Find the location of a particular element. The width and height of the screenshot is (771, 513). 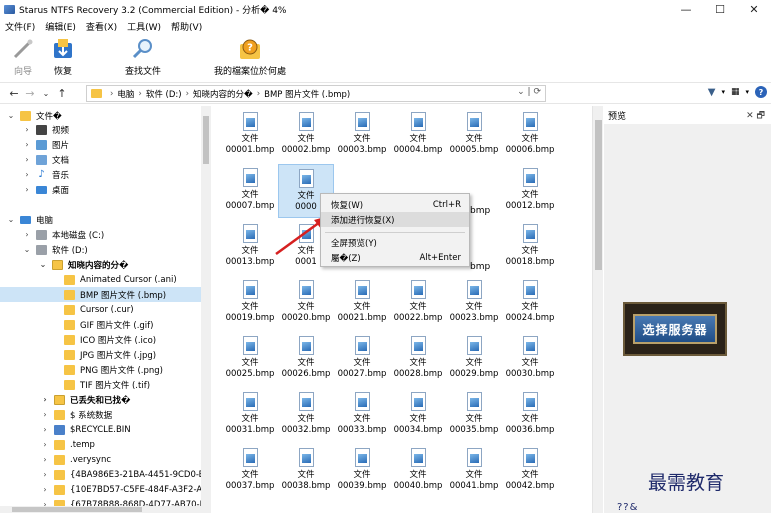

context-fullscreen-preview: 全屏预览(Y) is located at coordinates (395, 242).